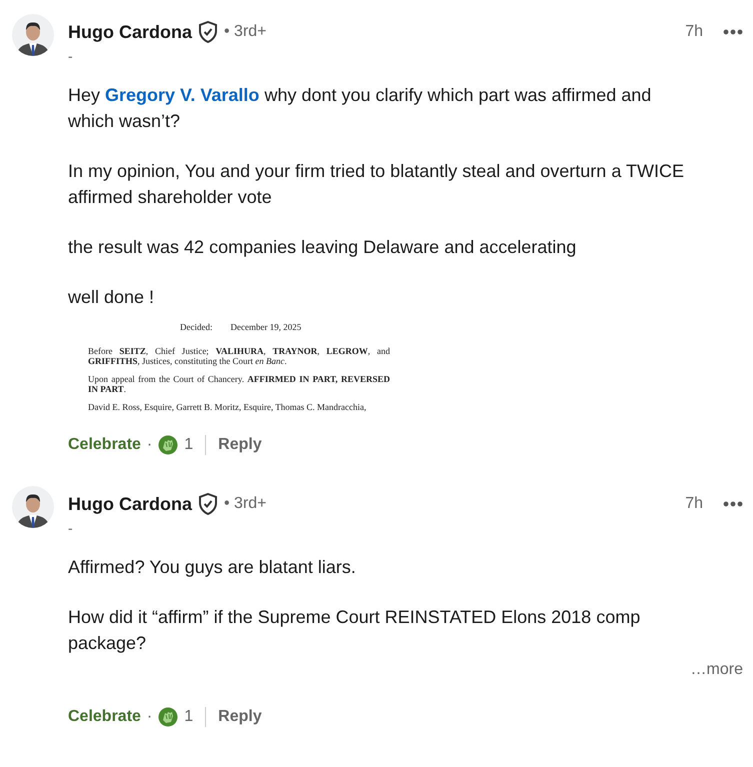 The width and height of the screenshot is (753, 767). What do you see at coordinates (112, 297) in the screenshot?
I see `comment-text: well done !` at bounding box center [112, 297].